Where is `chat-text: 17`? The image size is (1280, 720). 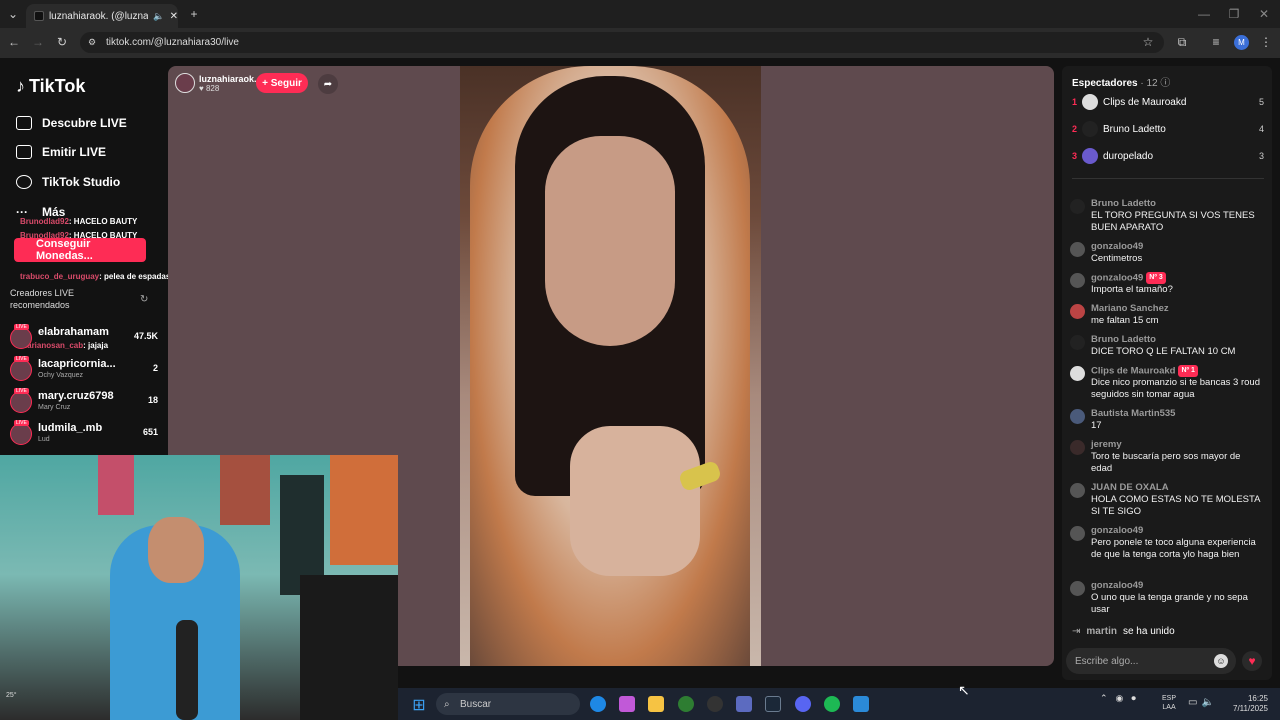 chat-text: 17 is located at coordinates (1096, 425).